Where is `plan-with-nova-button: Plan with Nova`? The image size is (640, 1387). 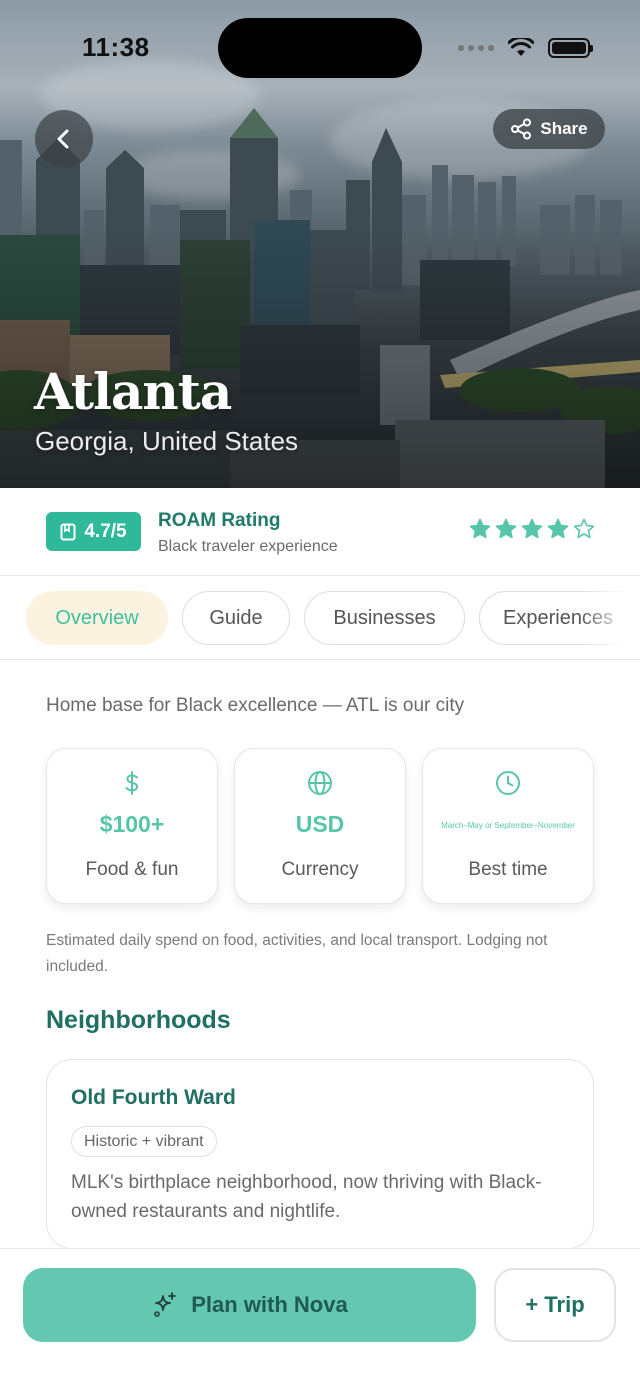 plan-with-nova-button: Plan with Nova is located at coordinates (249, 1305).